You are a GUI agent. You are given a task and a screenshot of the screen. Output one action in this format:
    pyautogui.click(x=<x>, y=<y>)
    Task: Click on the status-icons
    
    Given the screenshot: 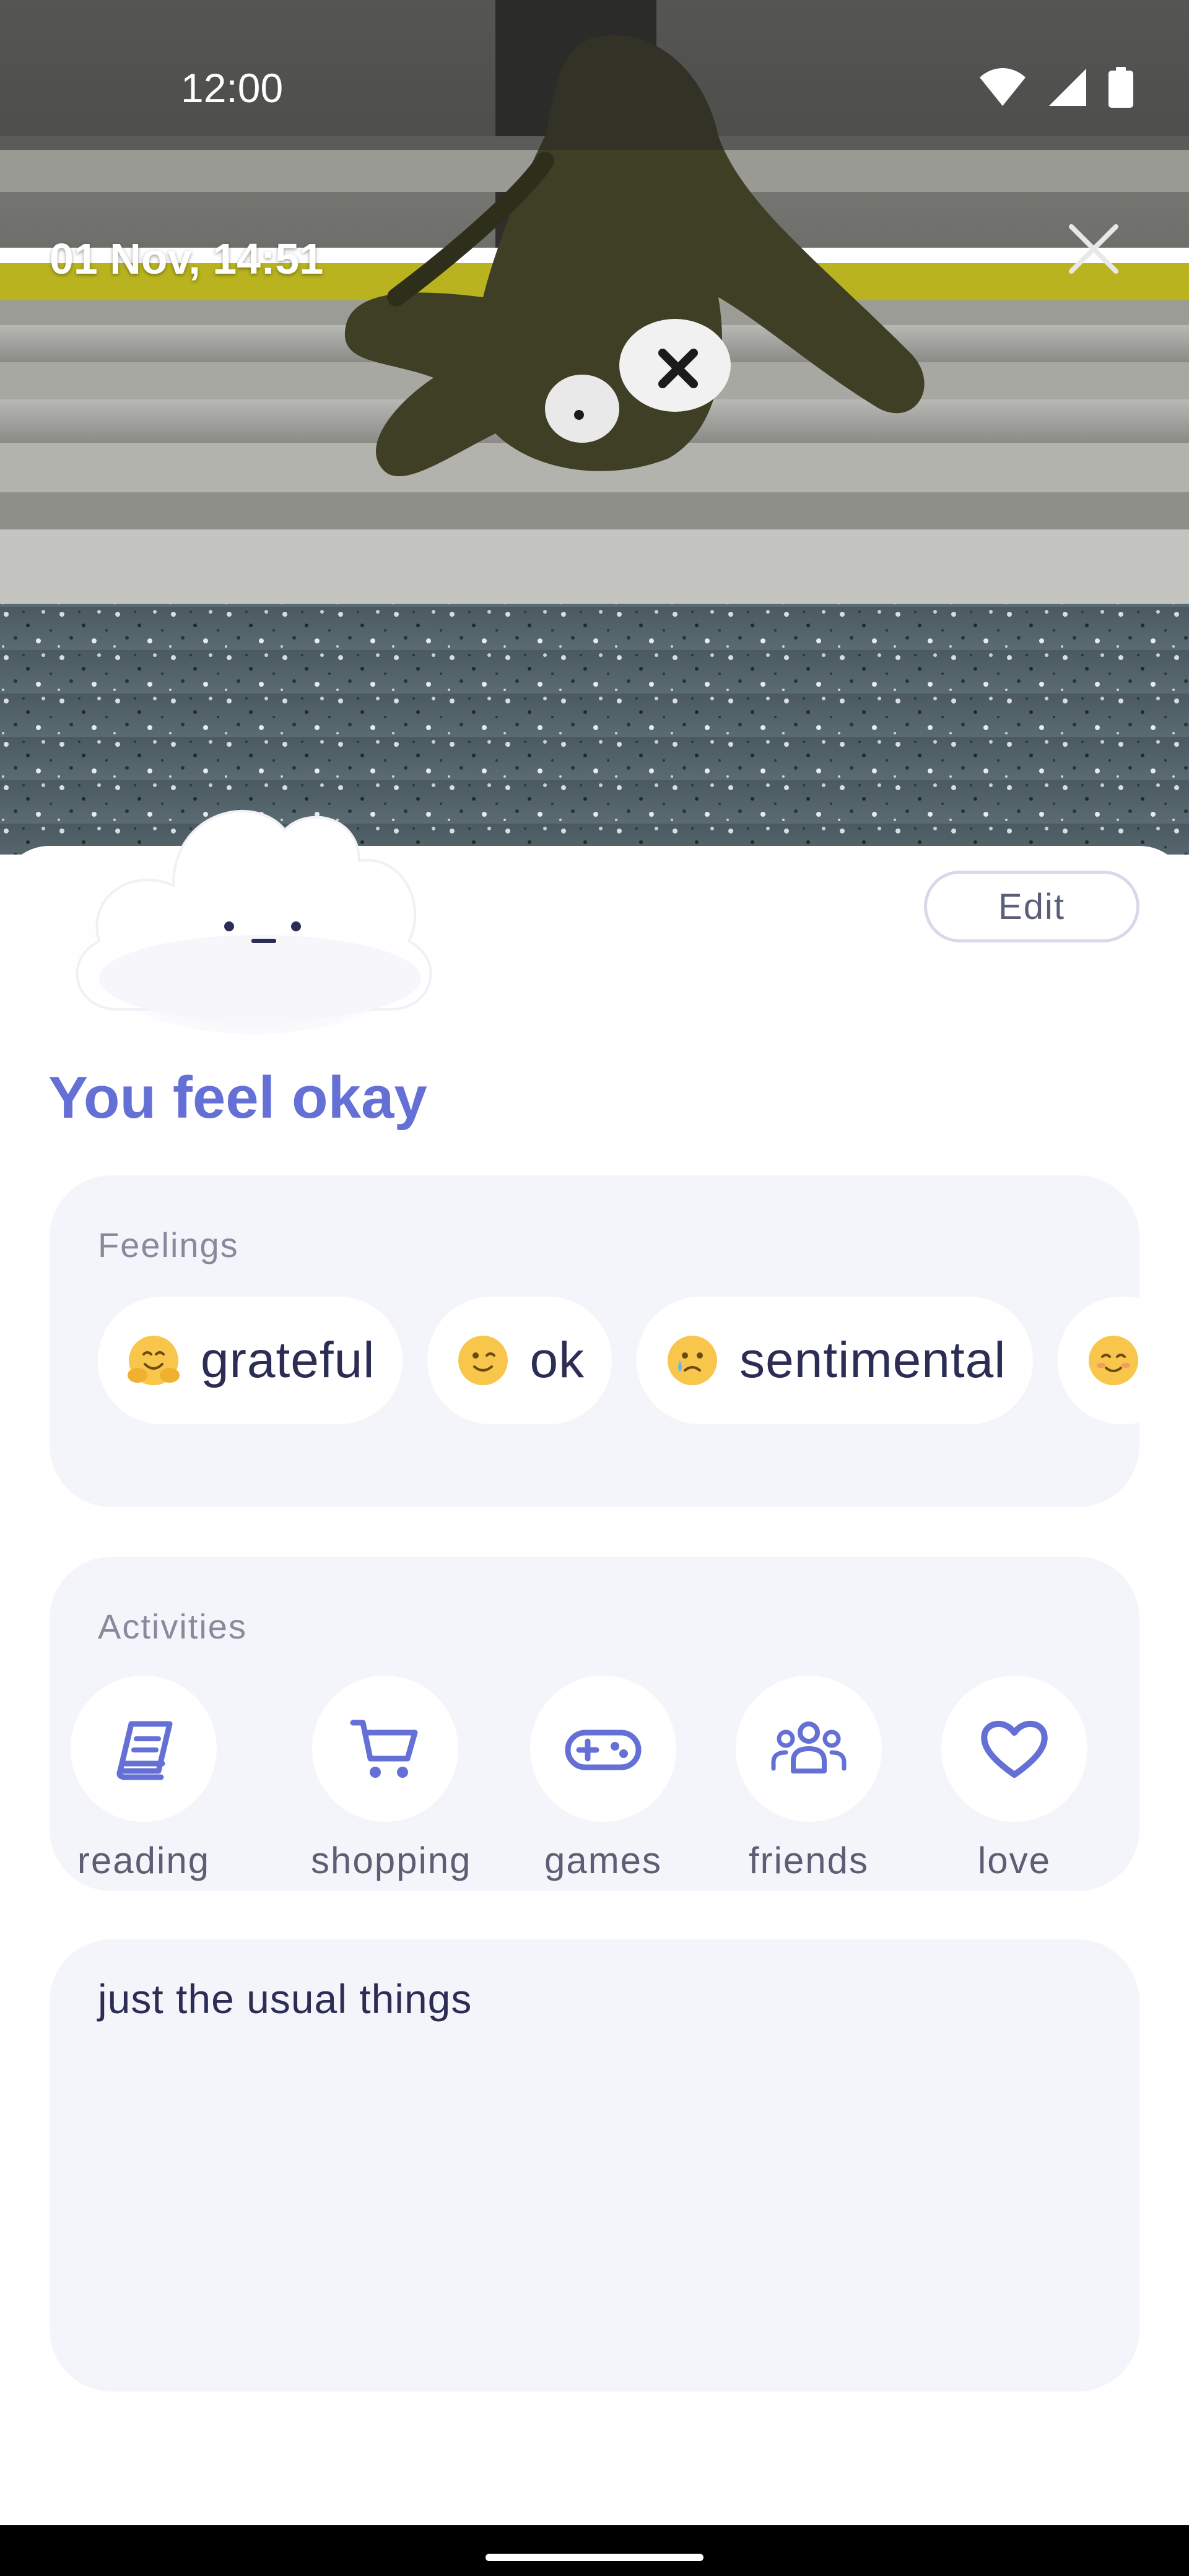 What is the action you would take?
    pyautogui.click(x=1055, y=87)
    